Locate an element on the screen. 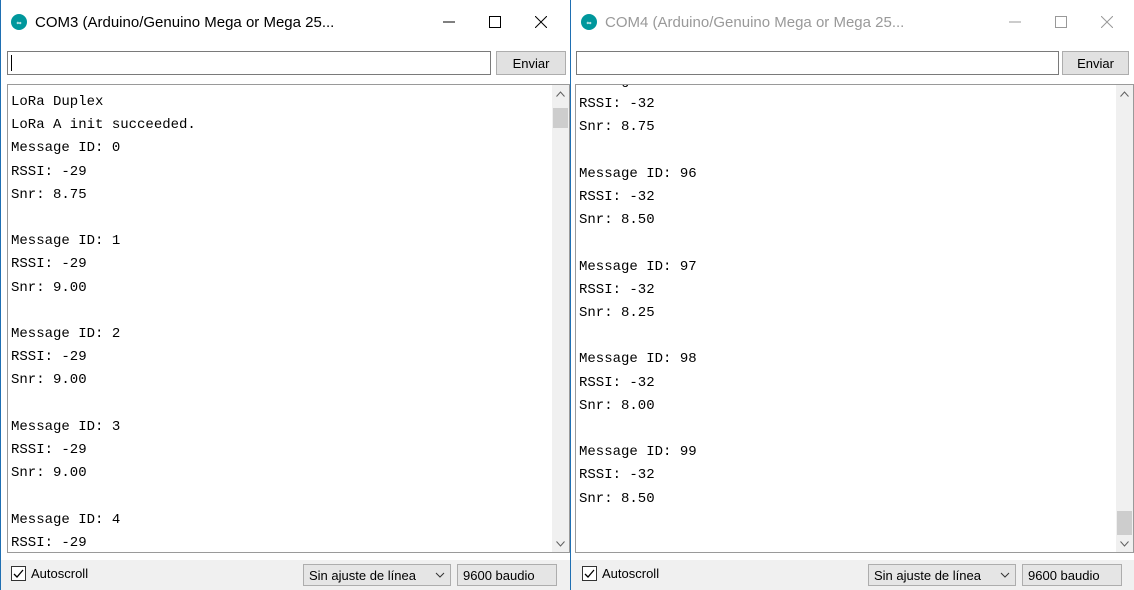 The image size is (1134, 590). output-line: Message ID: 97 is located at coordinates (638, 266).